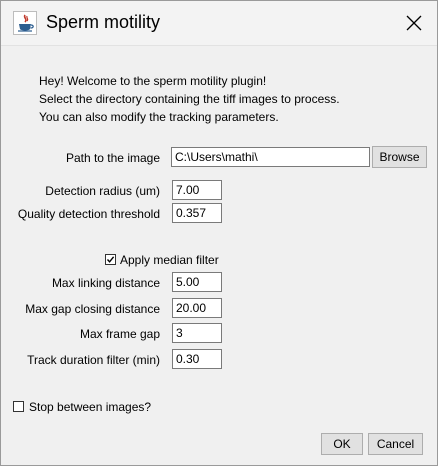  What do you see at coordinates (395, 444) in the screenshot?
I see `cancel-button: Cancel` at bounding box center [395, 444].